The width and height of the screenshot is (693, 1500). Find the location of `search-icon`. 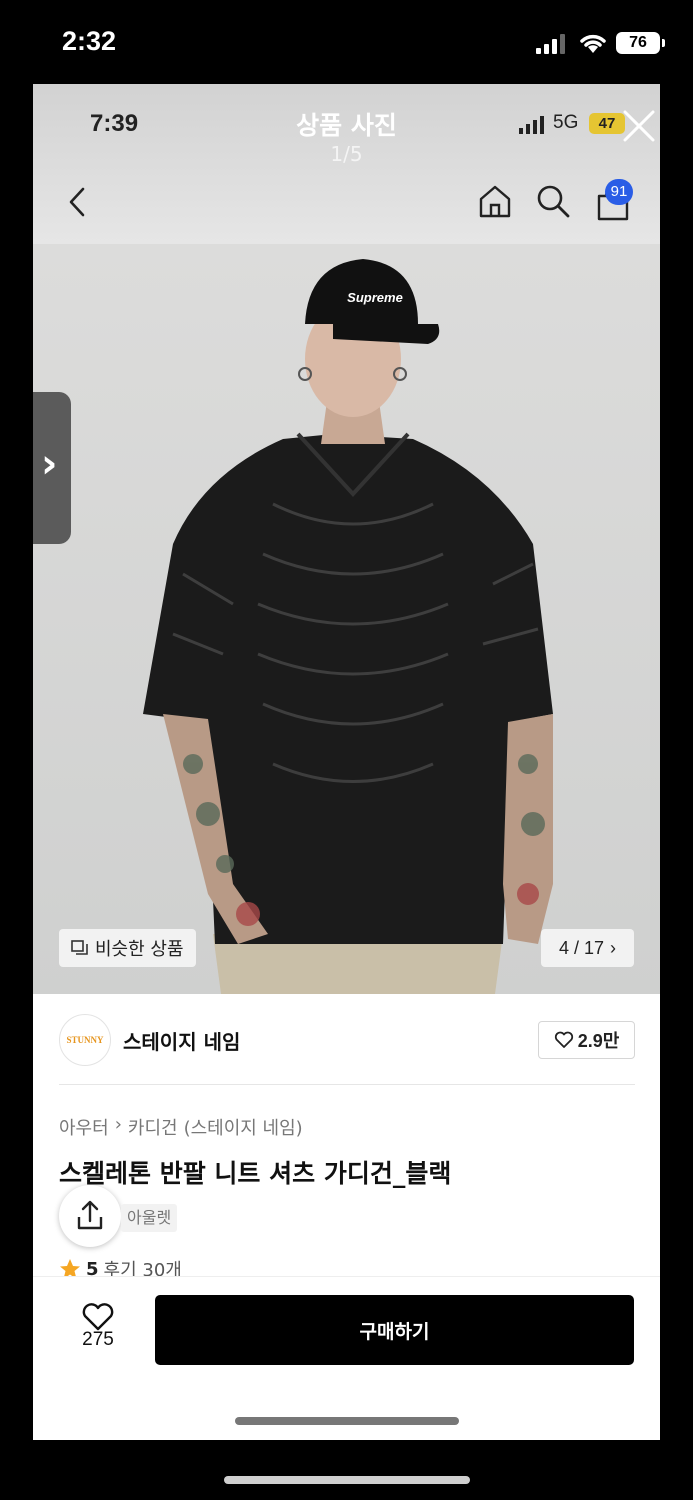

search-icon is located at coordinates (553, 201).